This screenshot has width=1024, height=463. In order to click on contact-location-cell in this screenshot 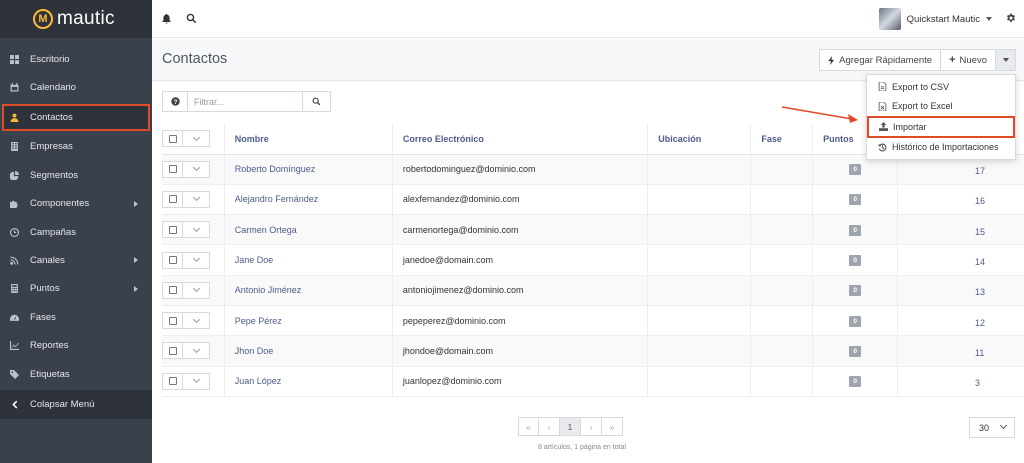, I will do `click(699, 200)`.